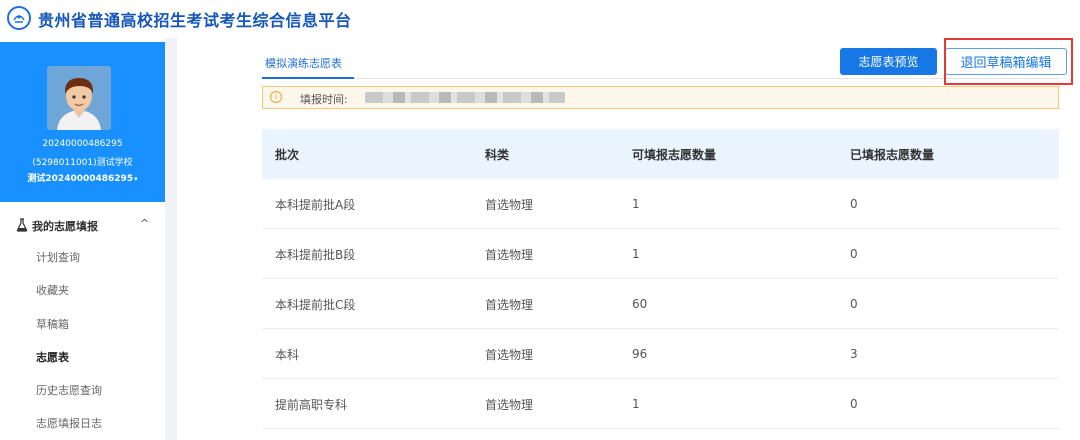 Image resolution: width=1080 pixels, height=440 pixels. What do you see at coordinates (308, 78) in the screenshot?
I see `tab-active-indicator` at bounding box center [308, 78].